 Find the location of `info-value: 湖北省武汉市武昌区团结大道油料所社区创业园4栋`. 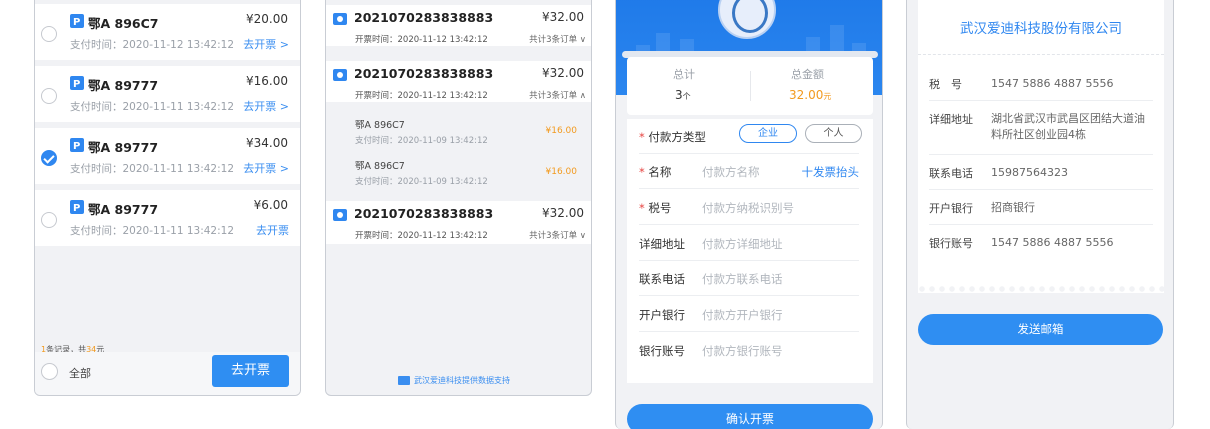

info-value: 湖北省武汉市武昌区团结大道油料所社区创业园4栋 is located at coordinates (1068, 126).